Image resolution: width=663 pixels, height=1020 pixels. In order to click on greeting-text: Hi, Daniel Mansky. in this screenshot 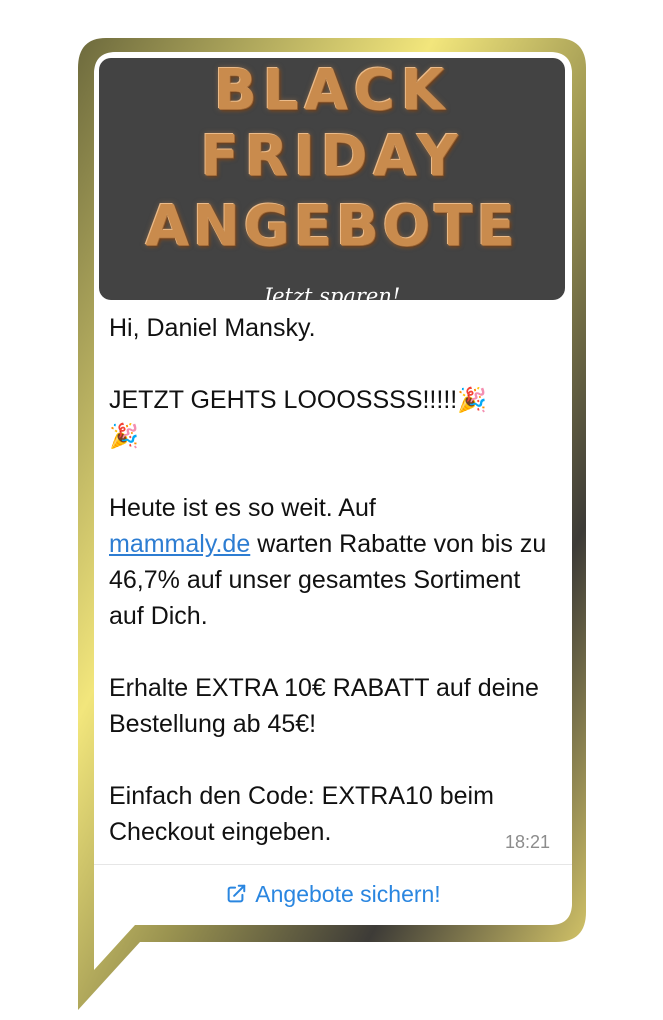, I will do `click(212, 328)`.